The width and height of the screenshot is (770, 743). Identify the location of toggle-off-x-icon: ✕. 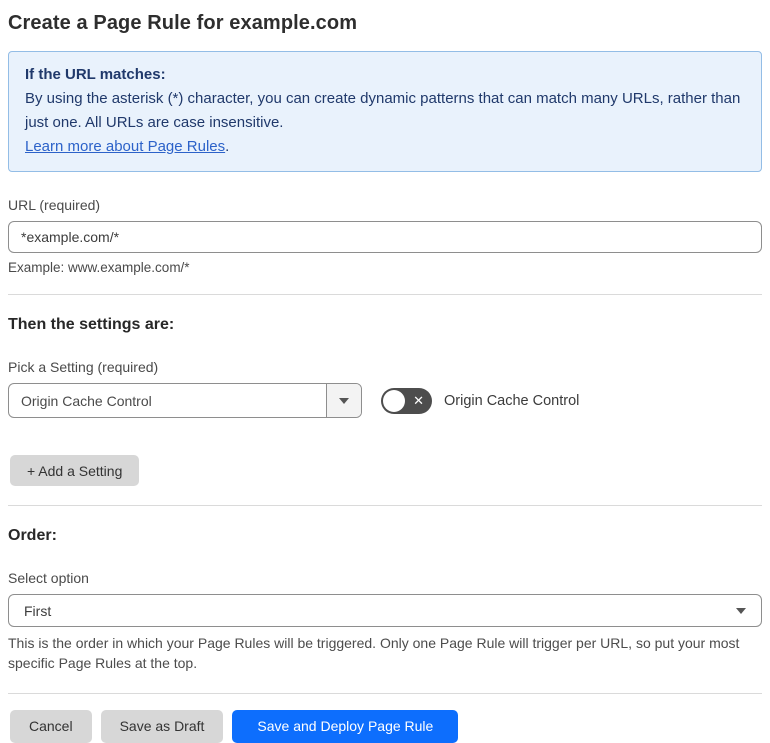
(418, 400).